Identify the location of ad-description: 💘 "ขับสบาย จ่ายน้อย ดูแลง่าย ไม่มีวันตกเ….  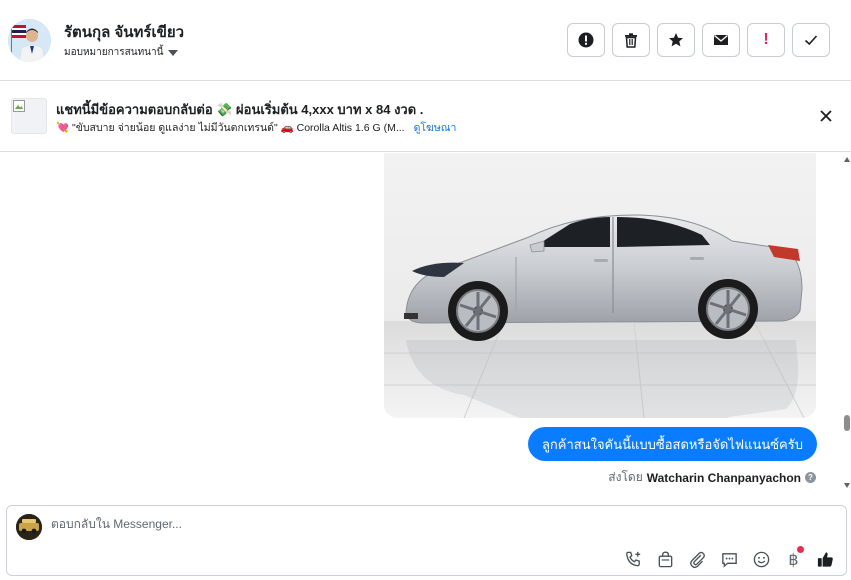
(230, 128).